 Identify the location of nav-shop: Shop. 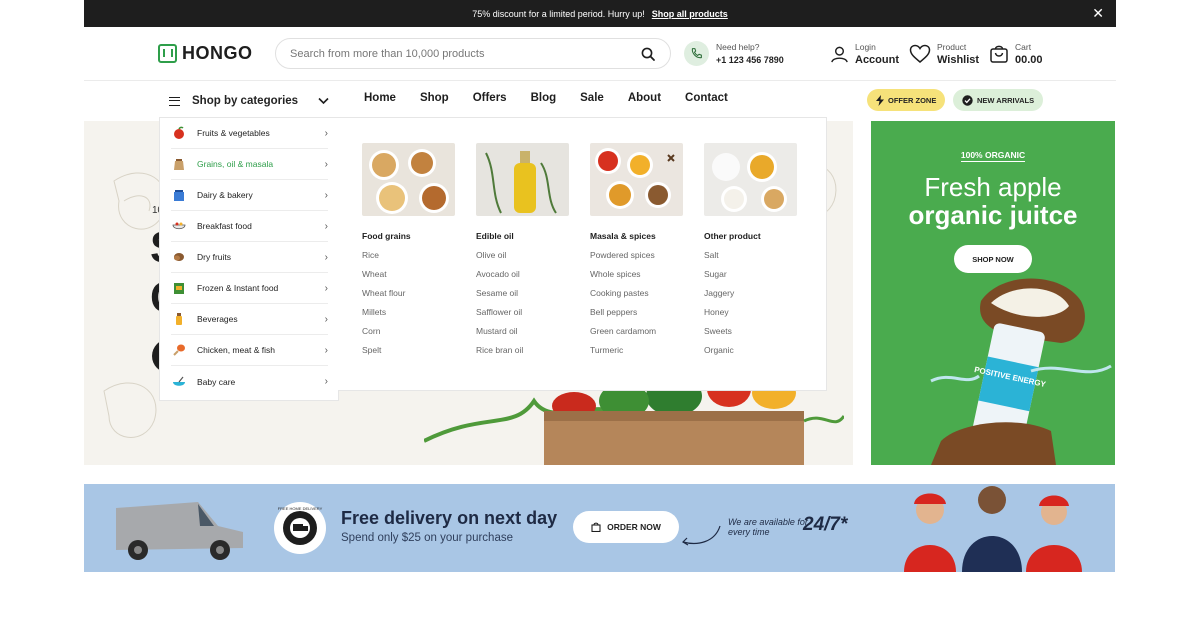
(434, 98).